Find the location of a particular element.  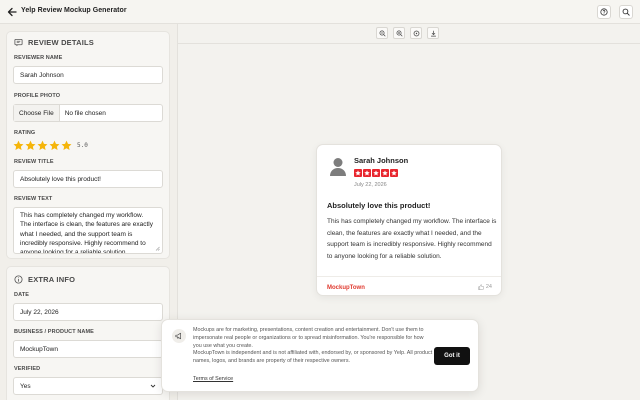

zoom-reset-icon is located at coordinates (416, 33).